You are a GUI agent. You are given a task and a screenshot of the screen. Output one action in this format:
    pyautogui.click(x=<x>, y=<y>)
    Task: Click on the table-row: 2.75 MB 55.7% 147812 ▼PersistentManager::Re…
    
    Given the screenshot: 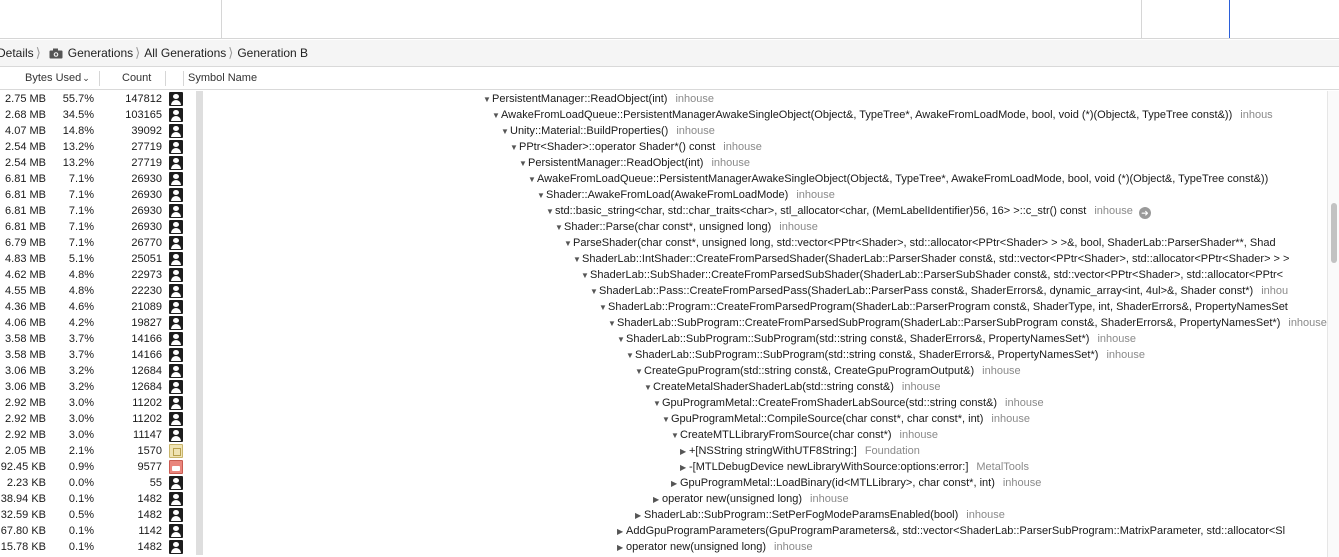 What is the action you would take?
    pyautogui.click(x=663, y=99)
    